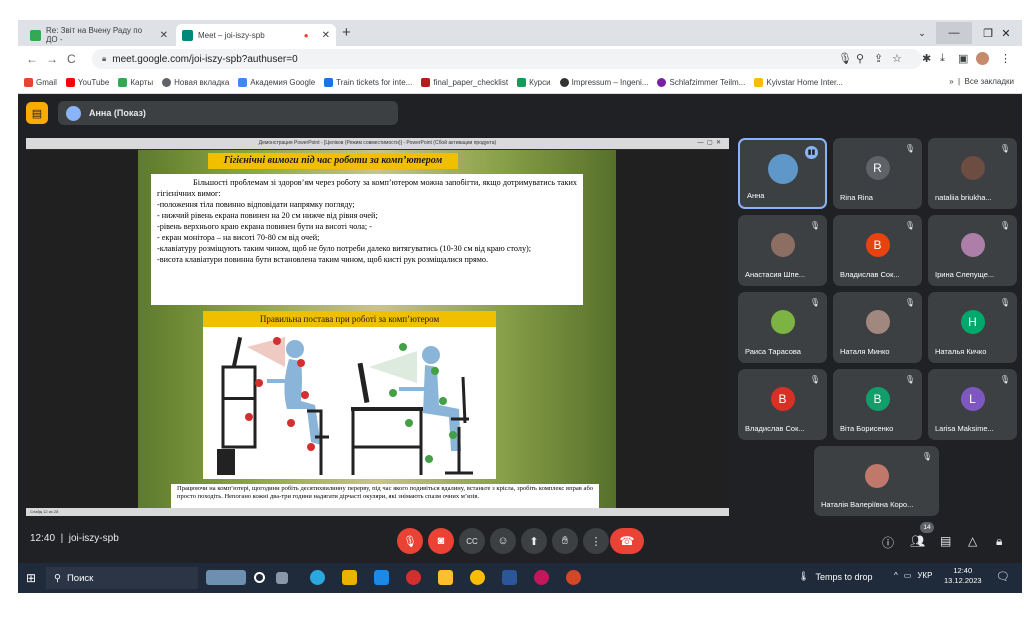  Describe the element at coordinates (534, 541) in the screenshot. I see `present-button: ⬆` at that location.